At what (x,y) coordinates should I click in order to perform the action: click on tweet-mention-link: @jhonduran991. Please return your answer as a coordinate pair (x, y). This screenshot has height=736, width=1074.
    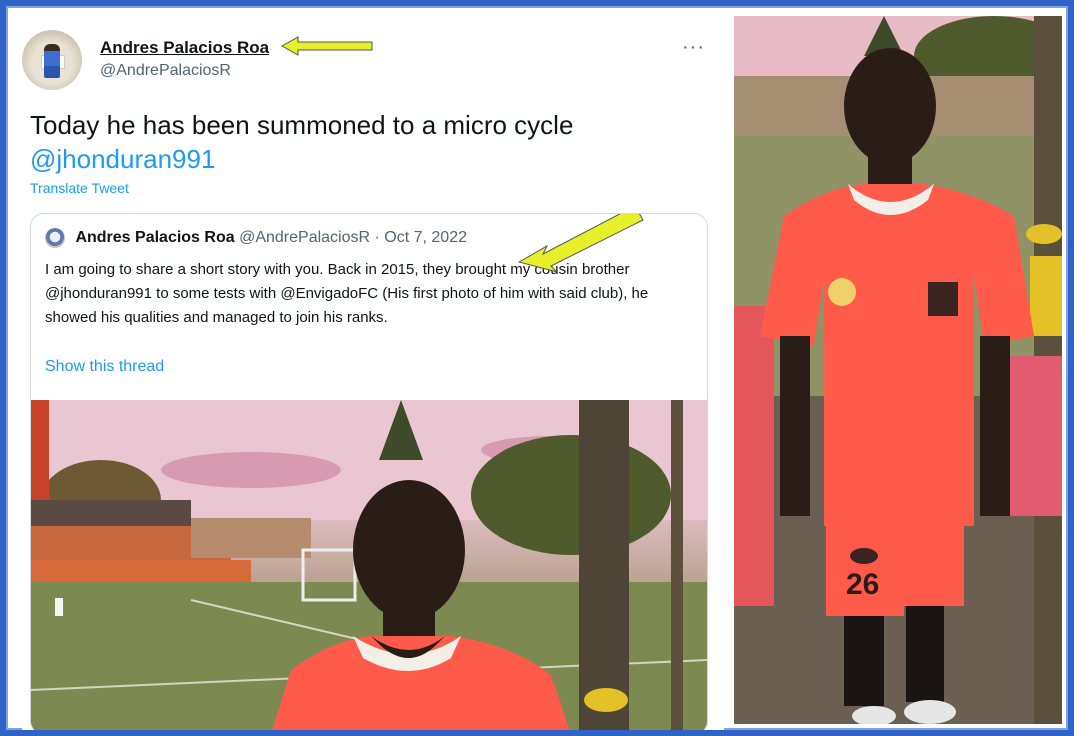
    Looking at the image, I should click on (301, 159).